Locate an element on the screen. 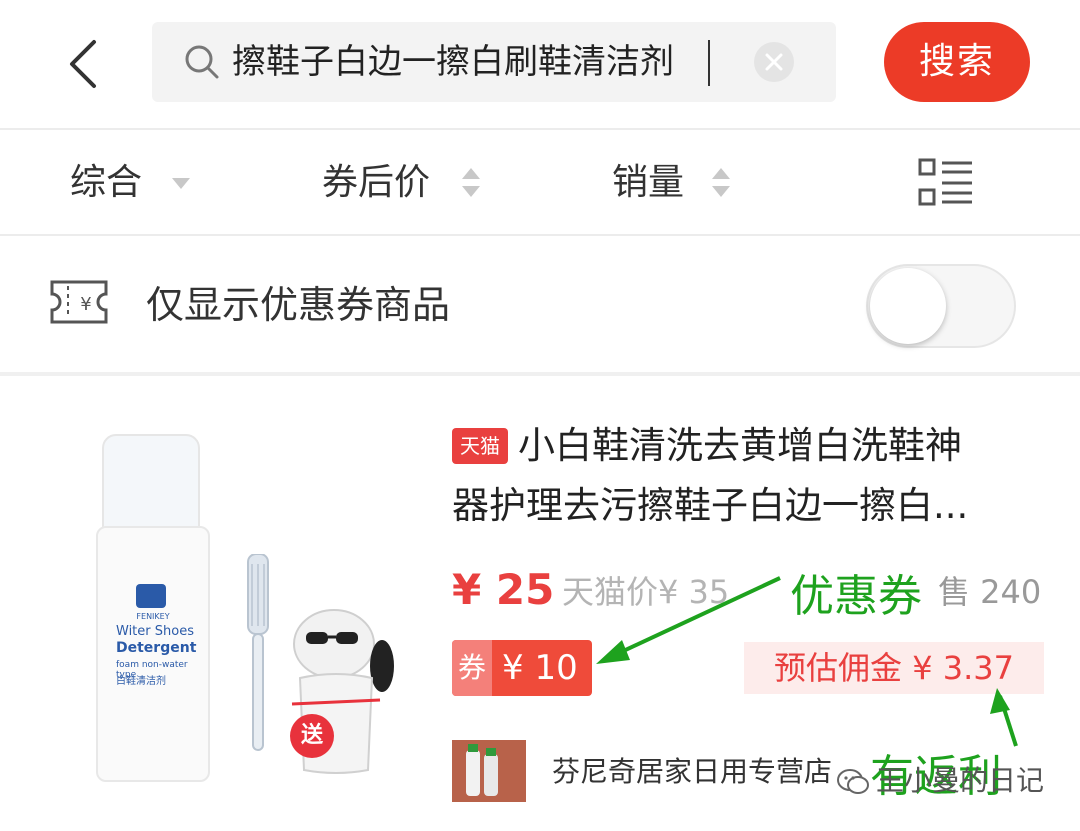 Image resolution: width=1080 pixels, height=831 pixels. bottle-name-en-2: Detergent is located at coordinates (156, 648).